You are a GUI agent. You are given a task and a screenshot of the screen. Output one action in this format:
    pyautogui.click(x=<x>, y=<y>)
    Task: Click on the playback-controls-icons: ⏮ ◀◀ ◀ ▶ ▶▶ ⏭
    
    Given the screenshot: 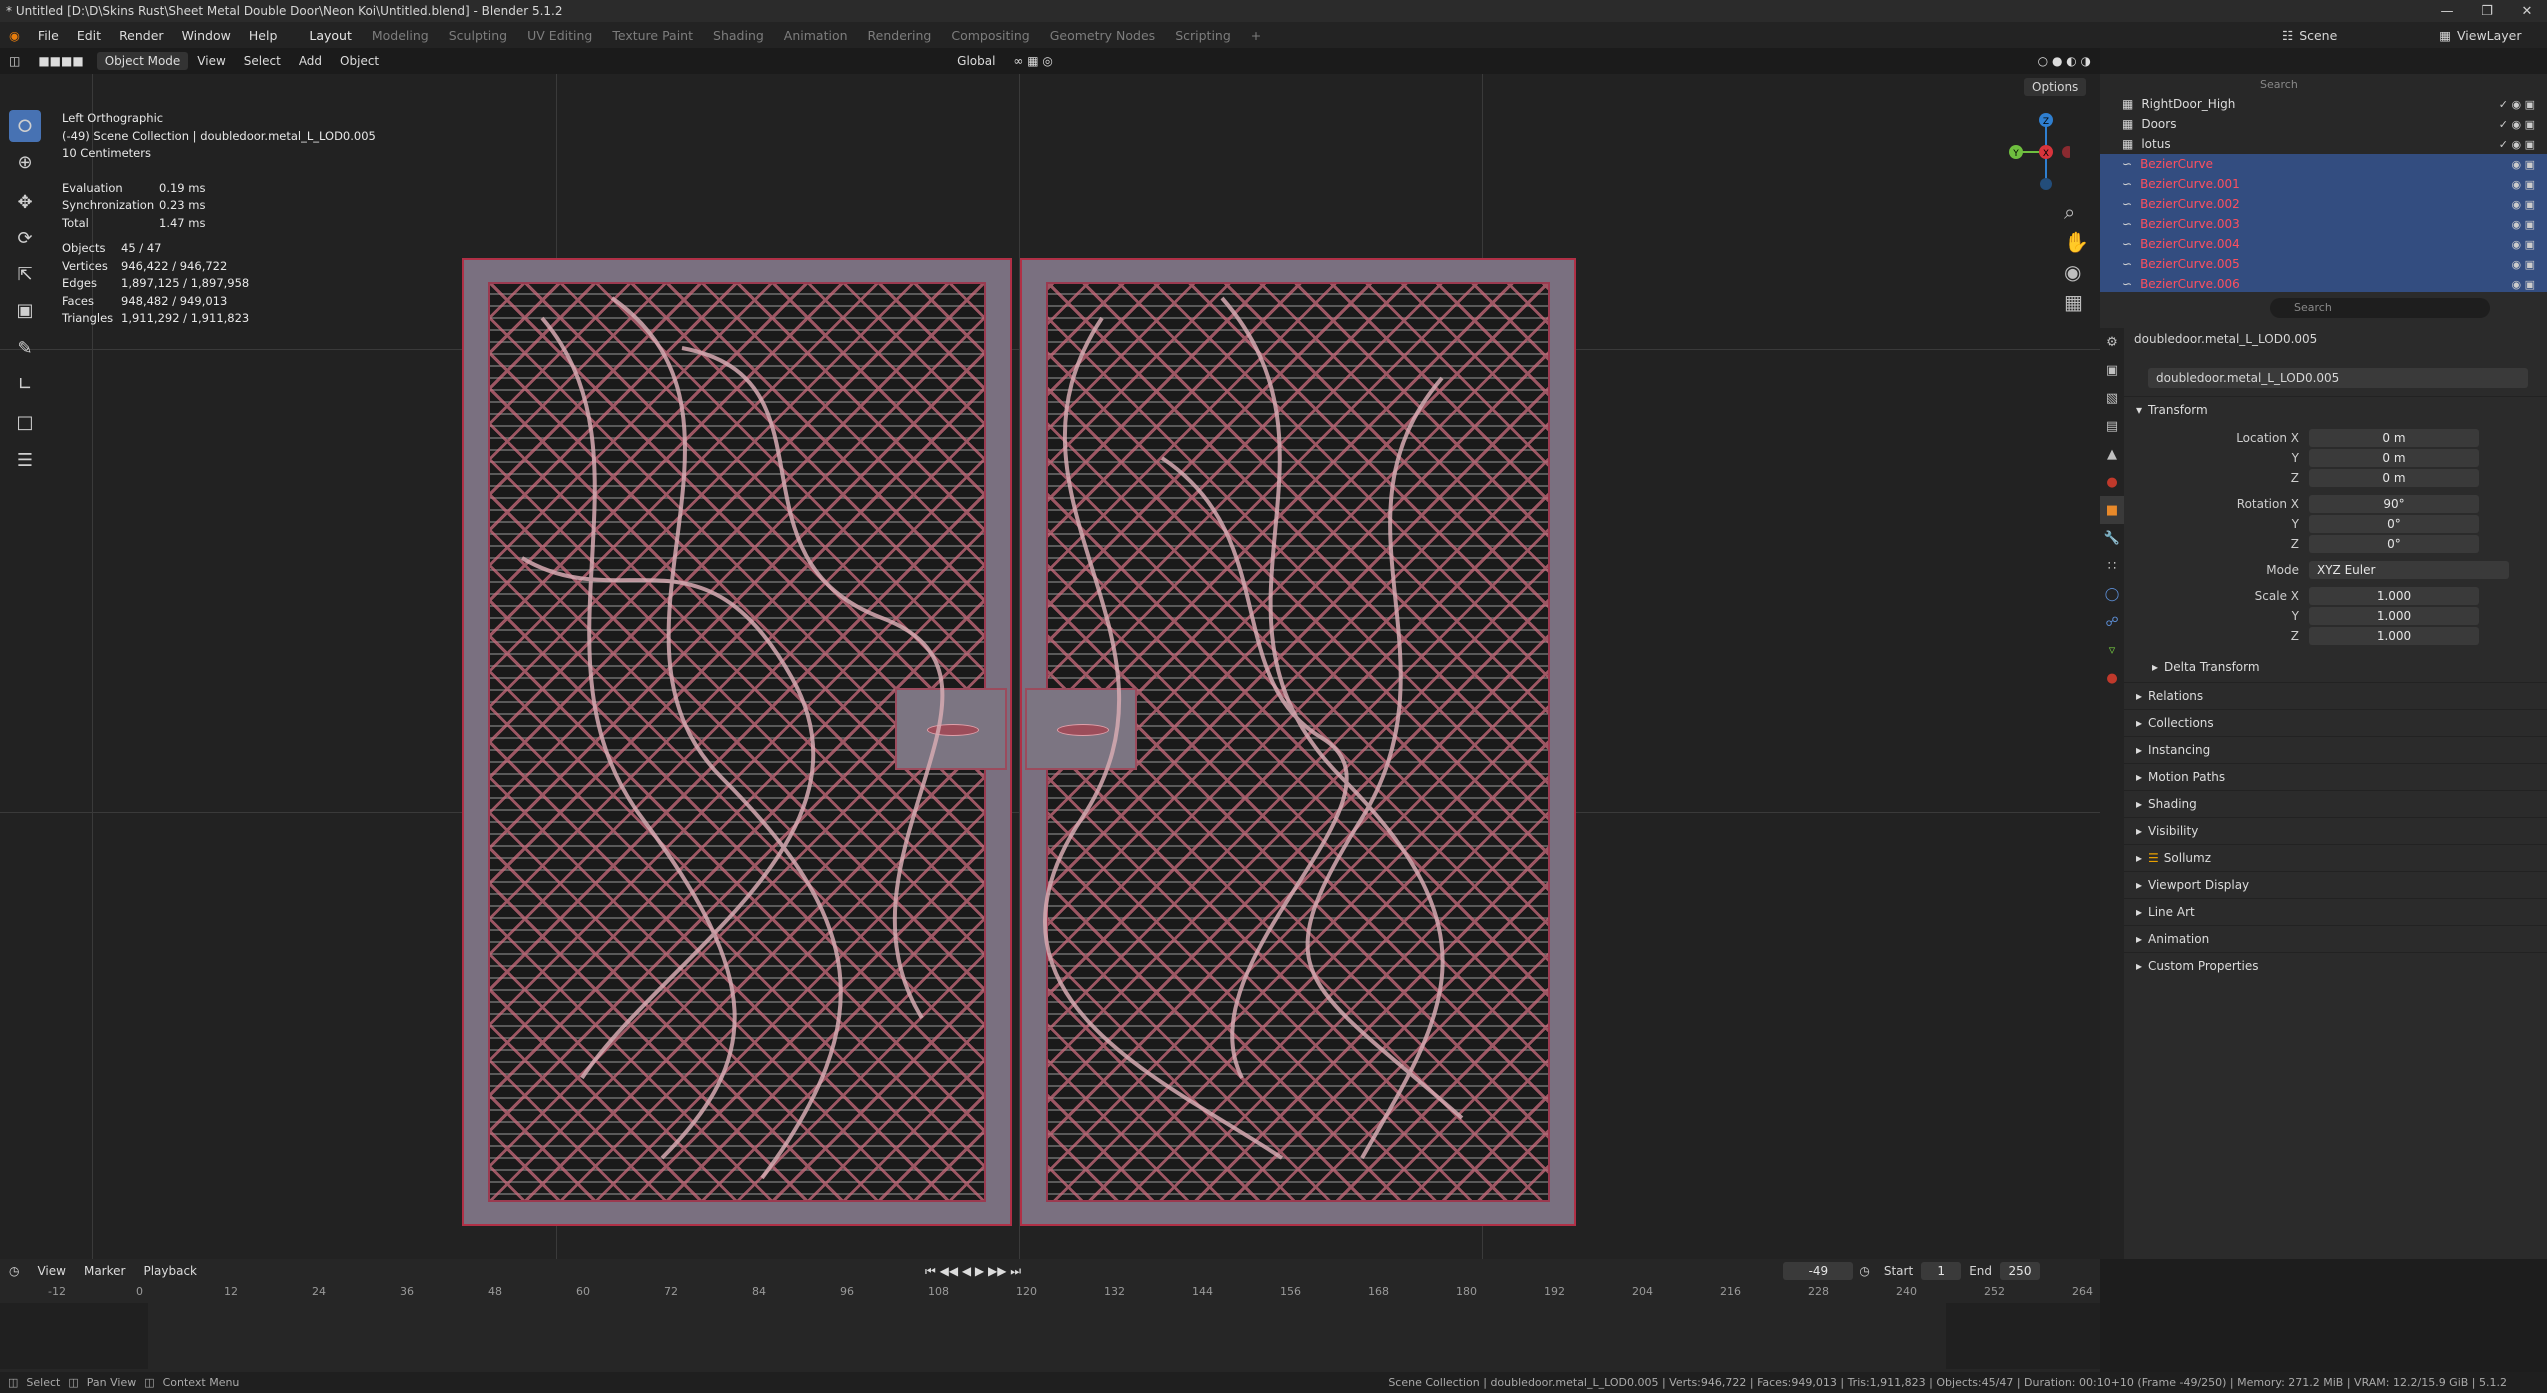 What is the action you would take?
    pyautogui.click(x=973, y=1271)
    